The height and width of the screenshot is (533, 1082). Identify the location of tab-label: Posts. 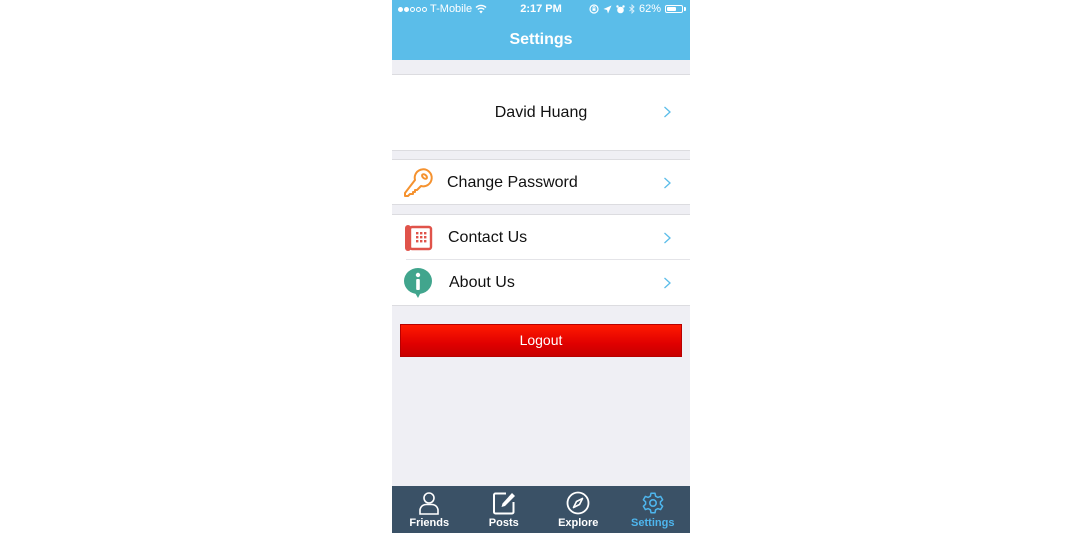
(503, 523).